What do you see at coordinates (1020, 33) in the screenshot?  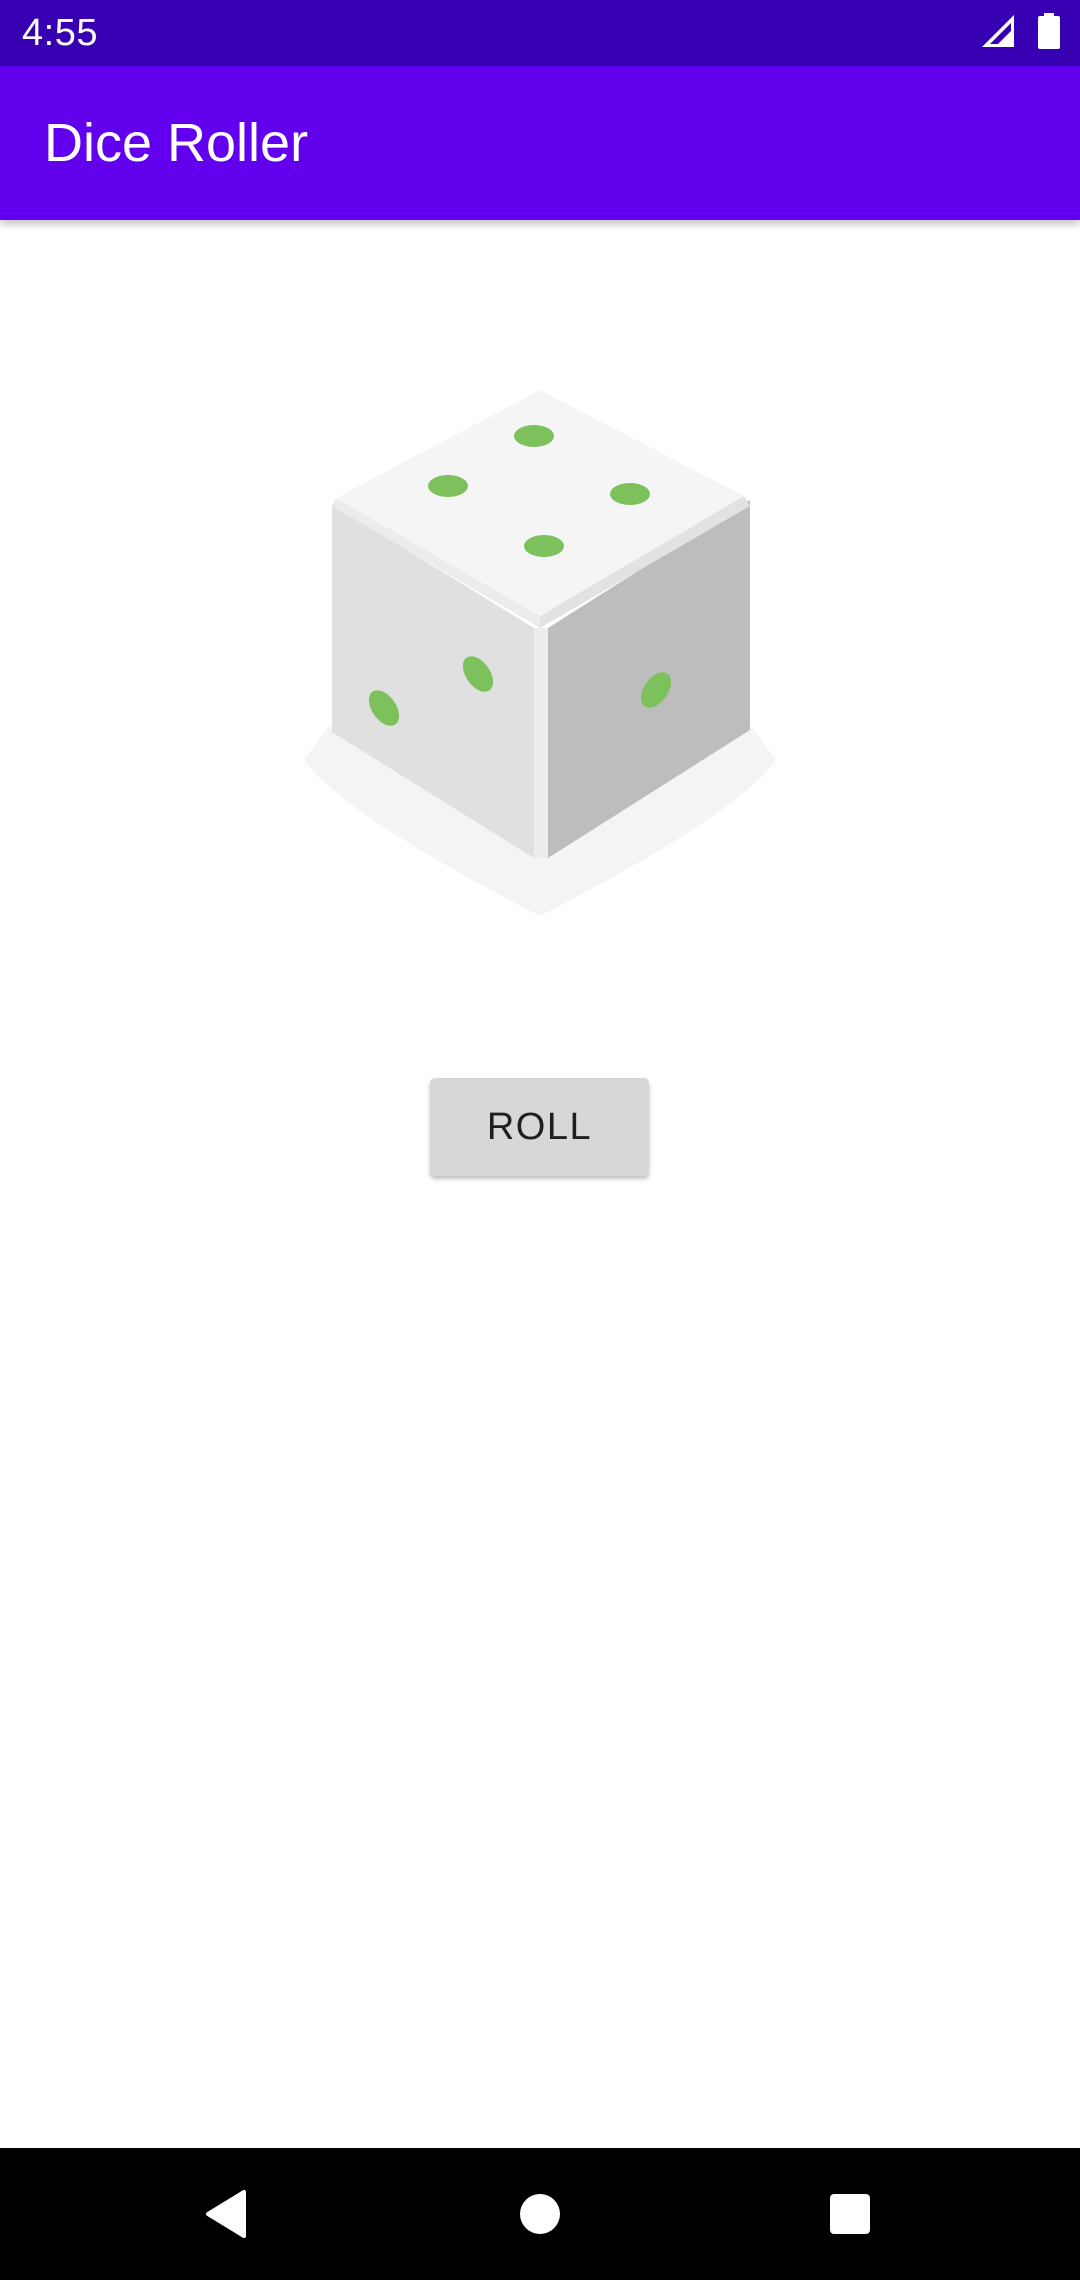 I see `status-icons` at bounding box center [1020, 33].